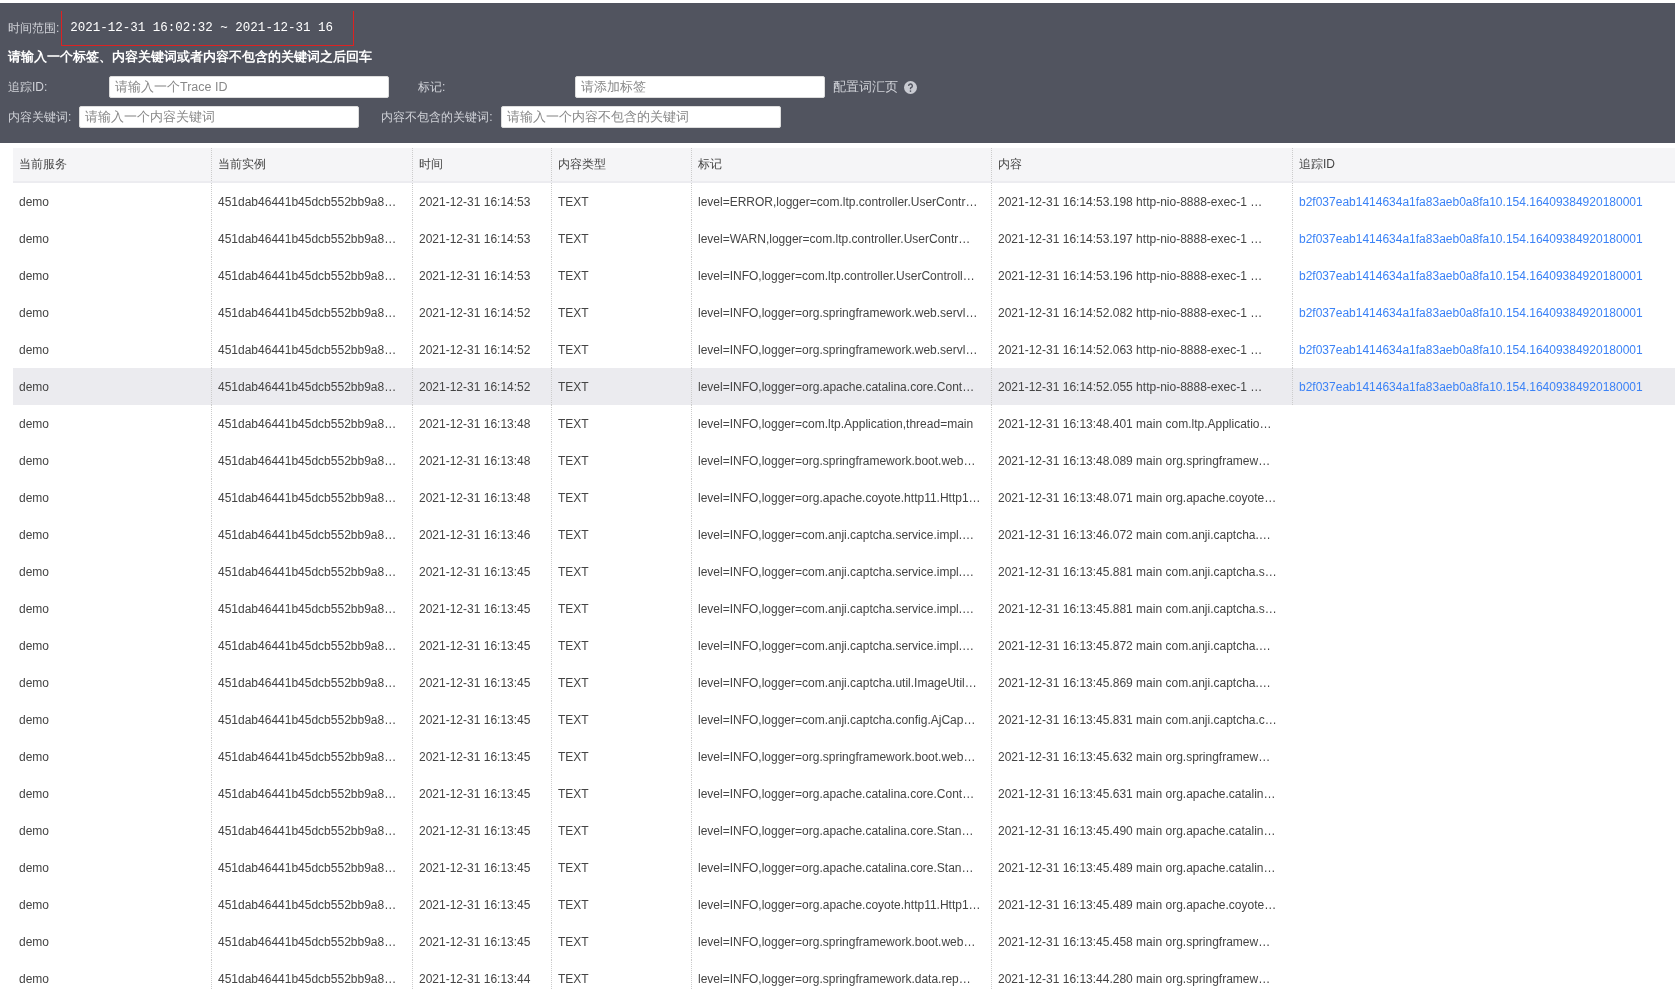  Describe the element at coordinates (311, 164) in the screenshot. I see `column-header: 当前实例` at that location.